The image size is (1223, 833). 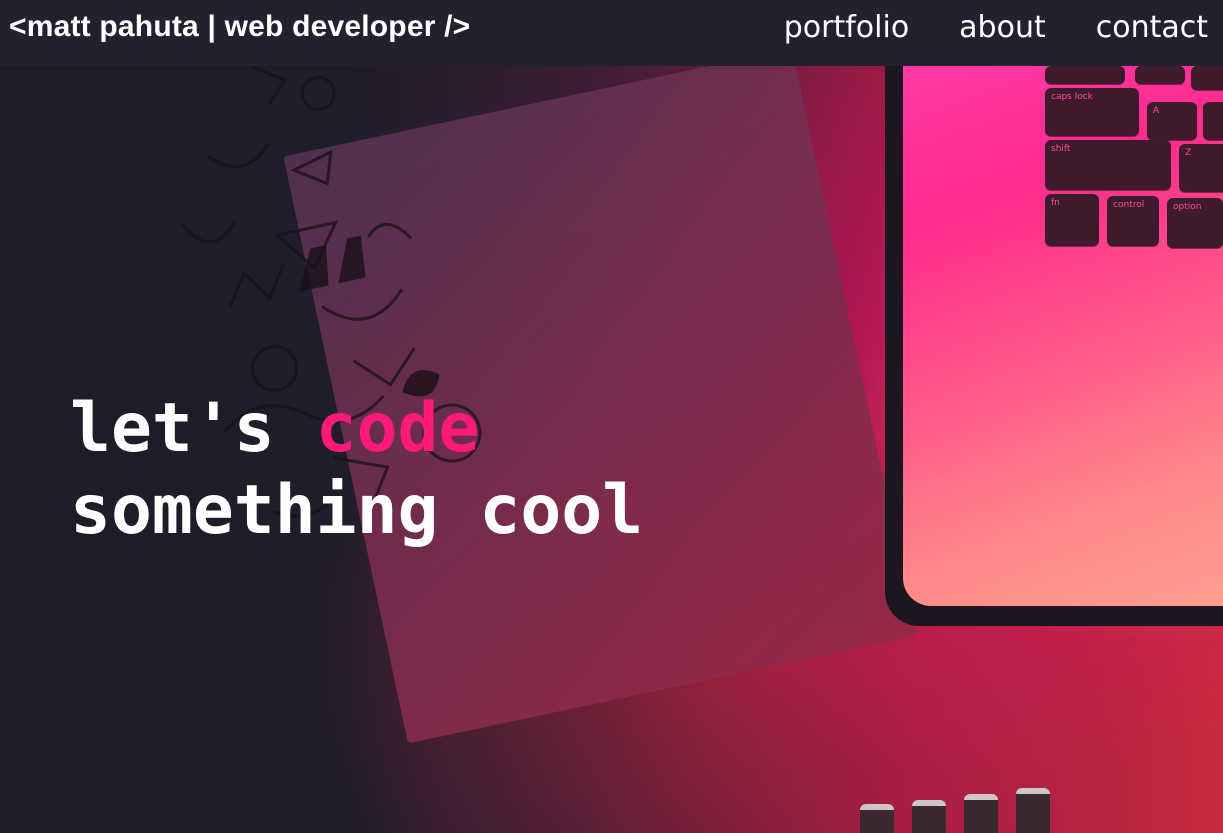 I want to click on hero-headline: let's code something cool, so click(x=356, y=470).